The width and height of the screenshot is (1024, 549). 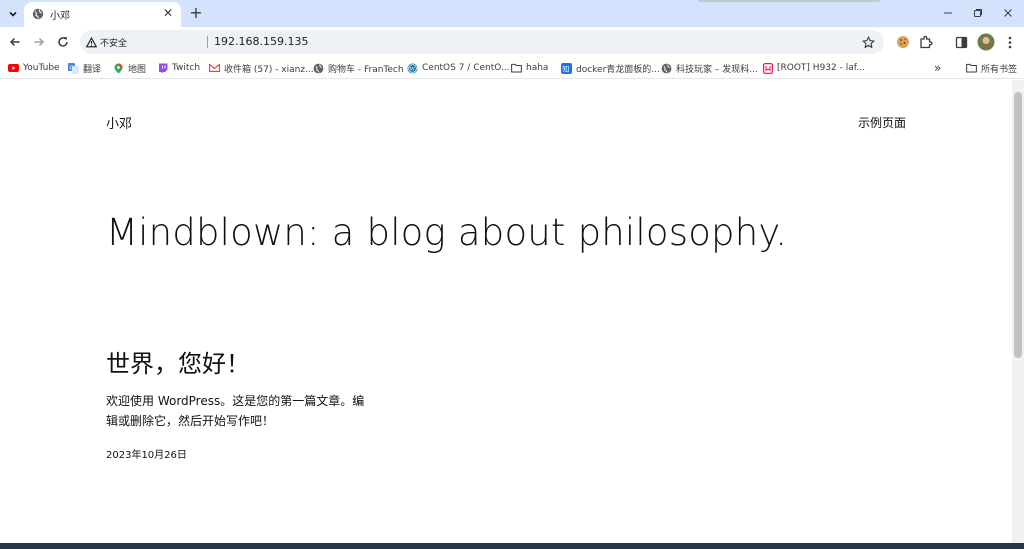 I want to click on close-window-button, so click(x=1008, y=13).